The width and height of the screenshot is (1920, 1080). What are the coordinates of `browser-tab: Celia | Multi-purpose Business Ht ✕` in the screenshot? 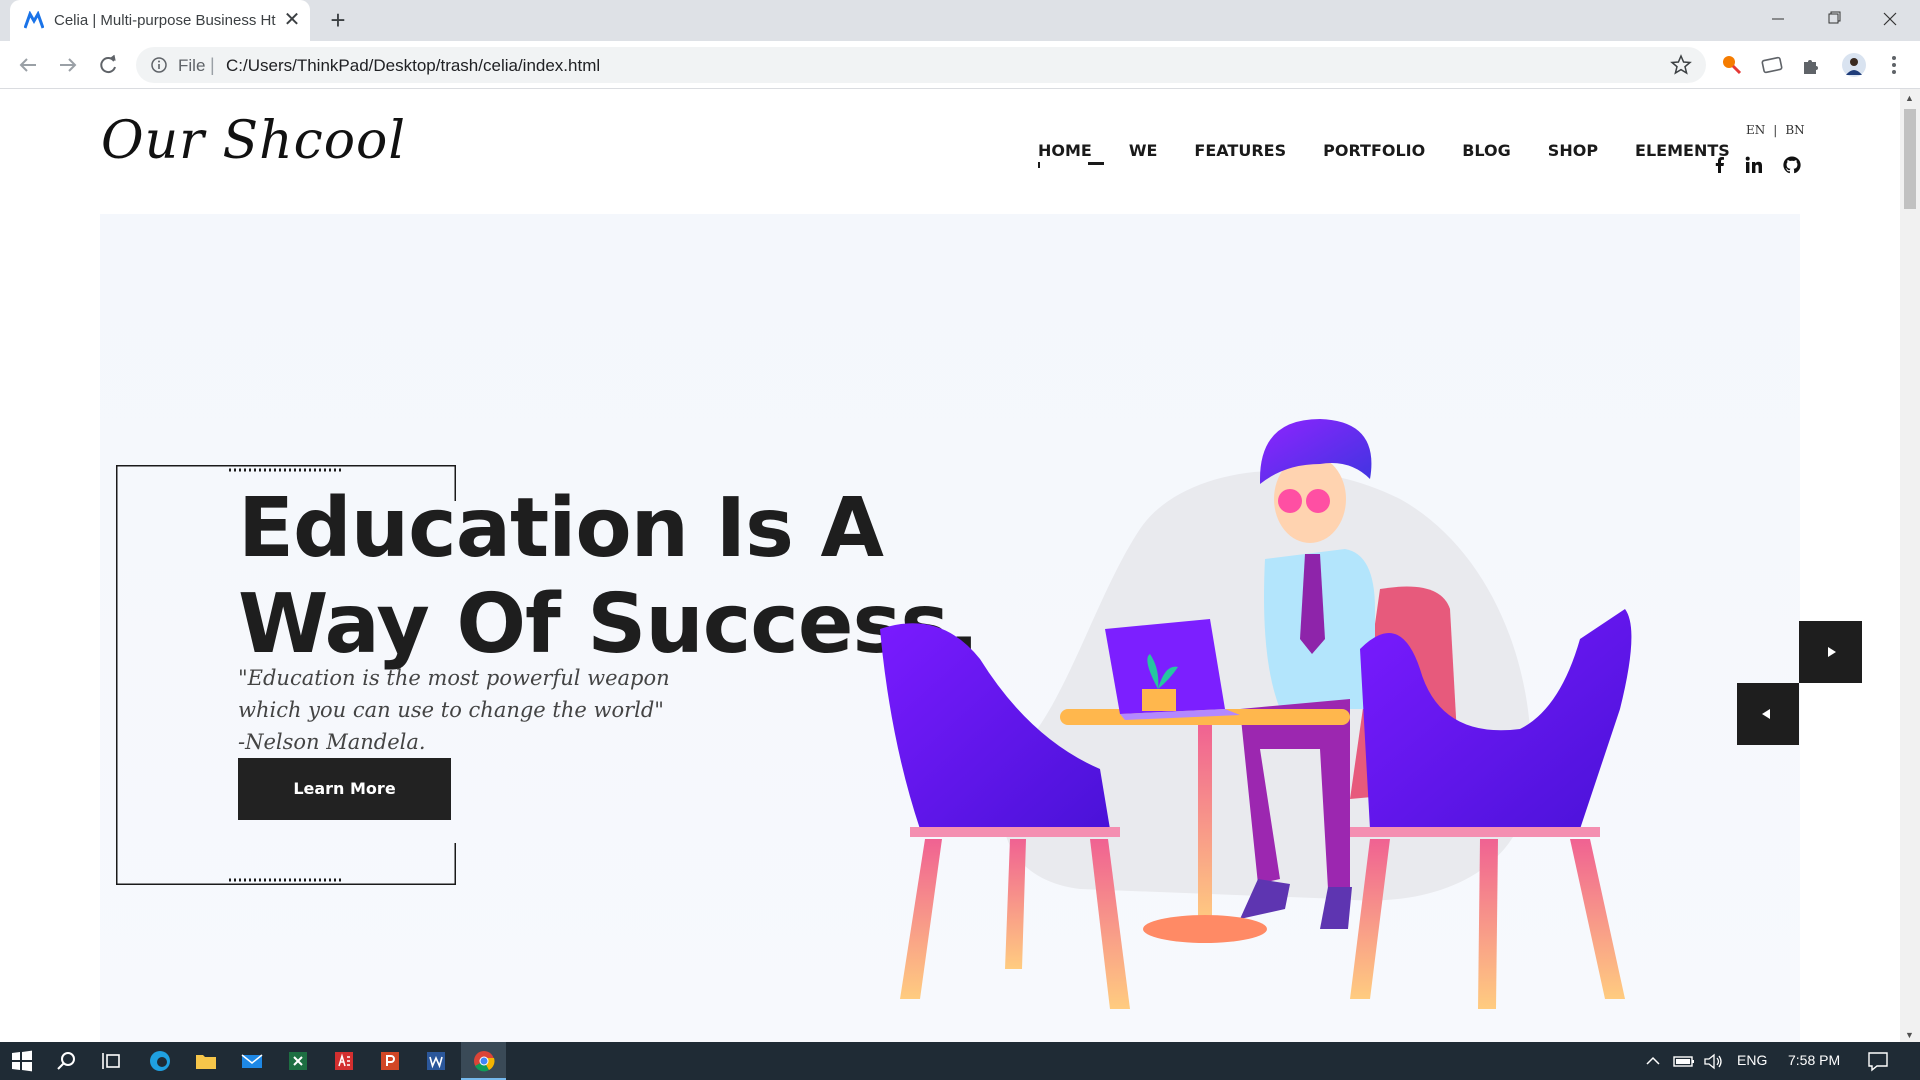 It's located at (160, 20).